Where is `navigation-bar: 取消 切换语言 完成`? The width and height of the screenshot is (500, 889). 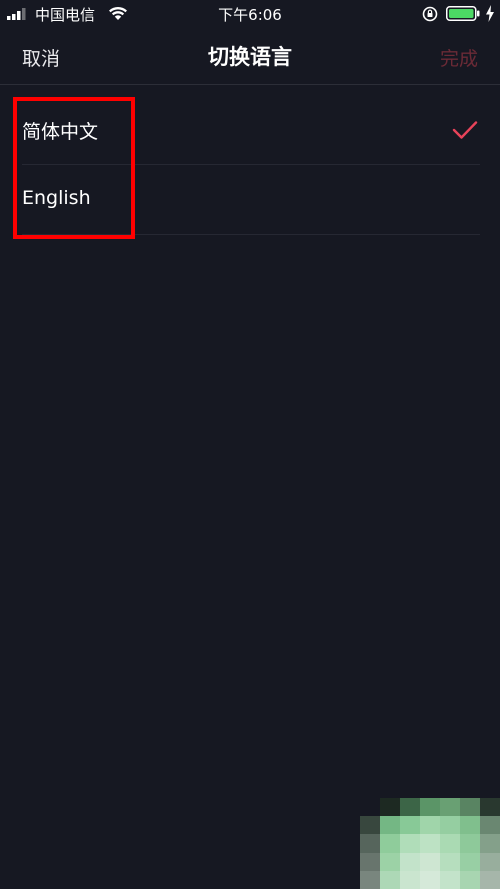
navigation-bar: 取消 切换语言 完成 is located at coordinates (250, 56).